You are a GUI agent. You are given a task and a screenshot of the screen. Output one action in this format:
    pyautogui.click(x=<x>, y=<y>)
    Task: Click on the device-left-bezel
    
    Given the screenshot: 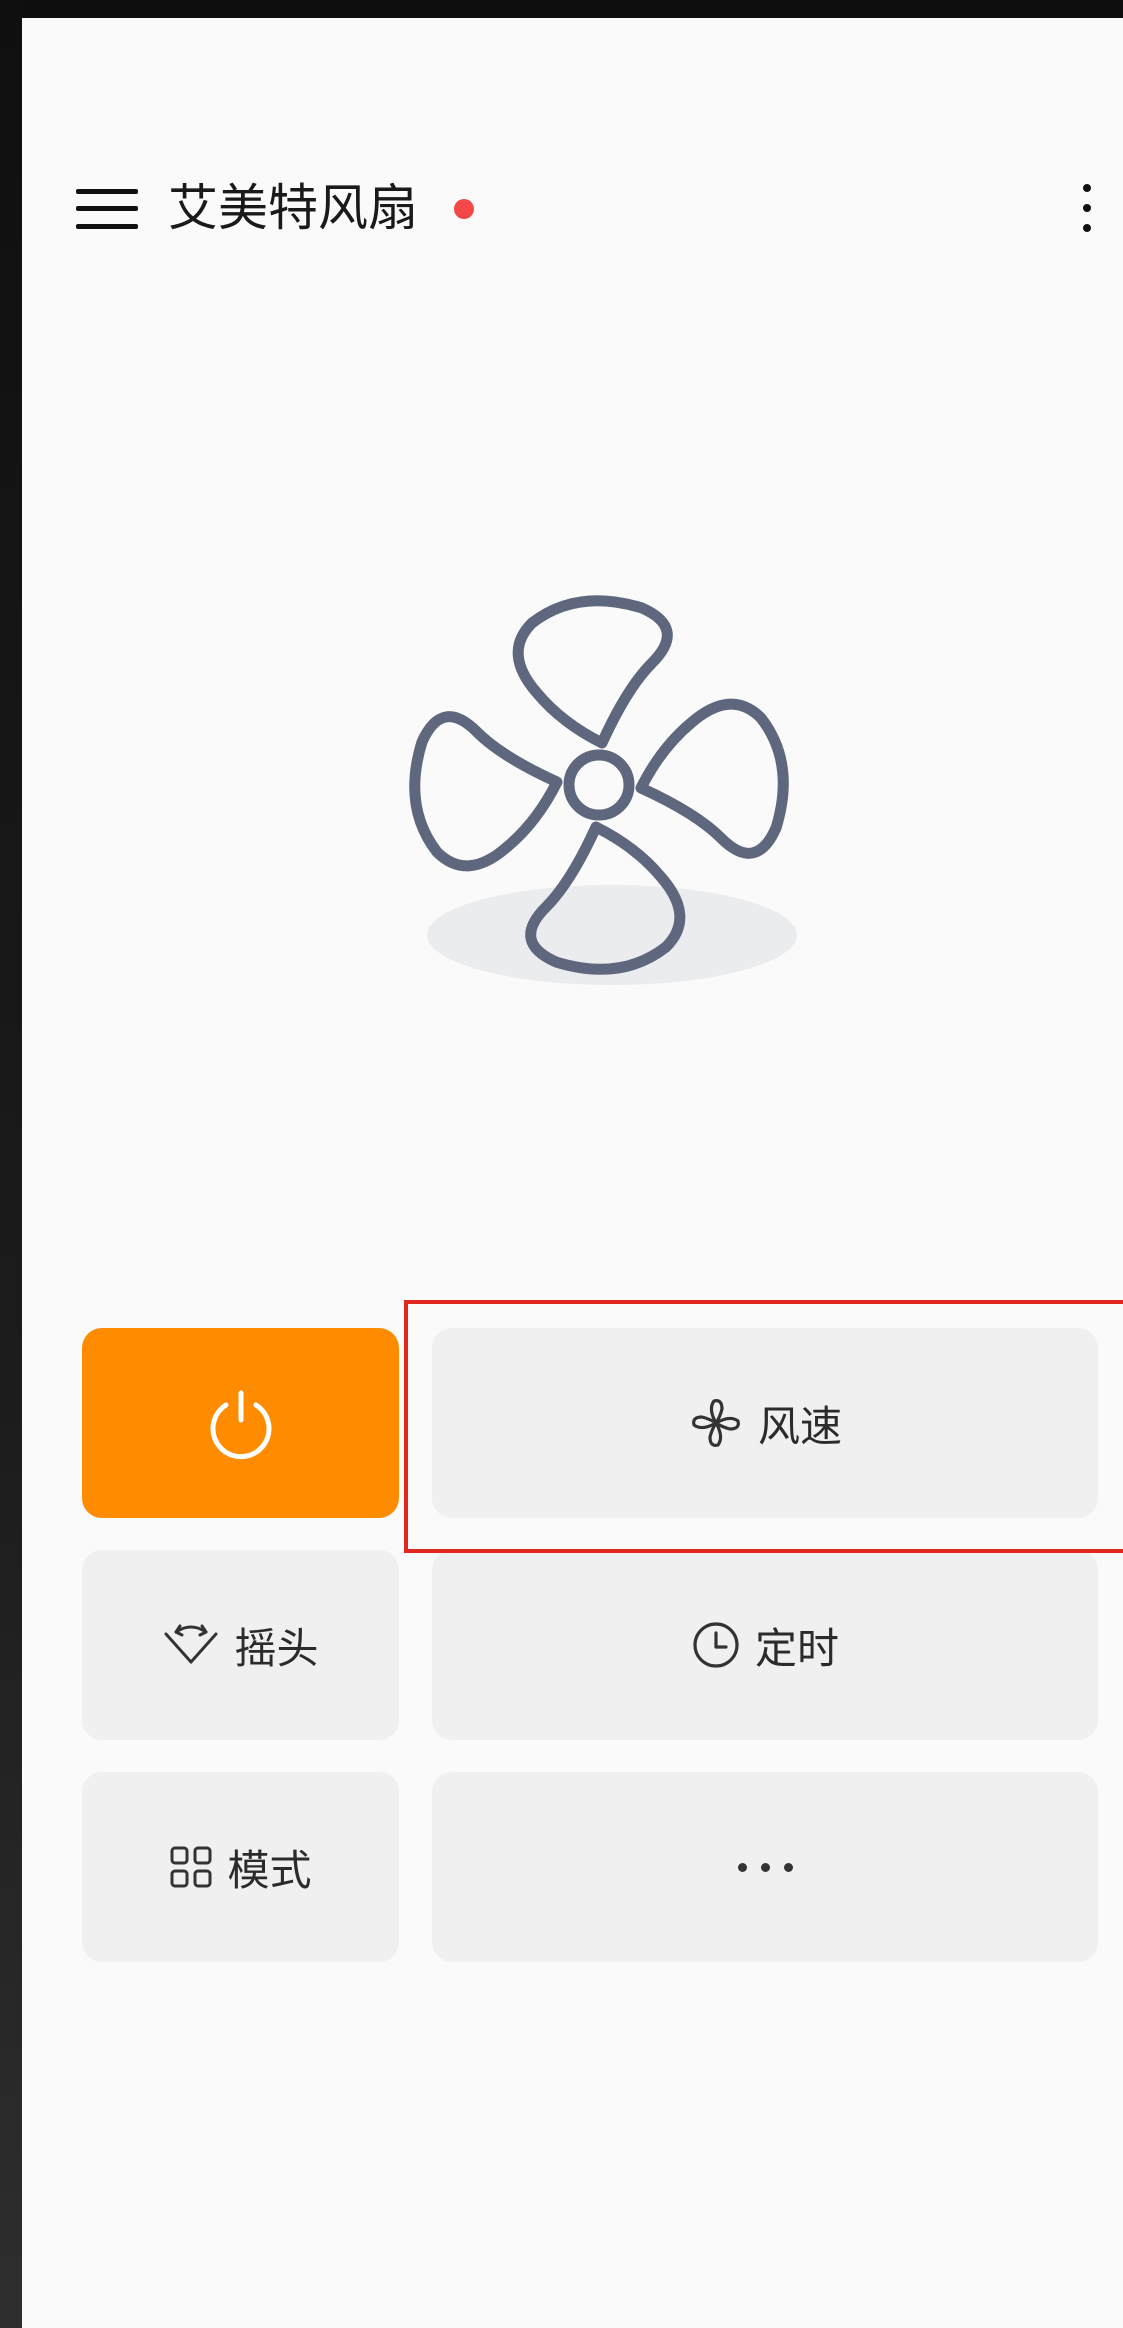 What is the action you would take?
    pyautogui.click(x=11, y=1164)
    